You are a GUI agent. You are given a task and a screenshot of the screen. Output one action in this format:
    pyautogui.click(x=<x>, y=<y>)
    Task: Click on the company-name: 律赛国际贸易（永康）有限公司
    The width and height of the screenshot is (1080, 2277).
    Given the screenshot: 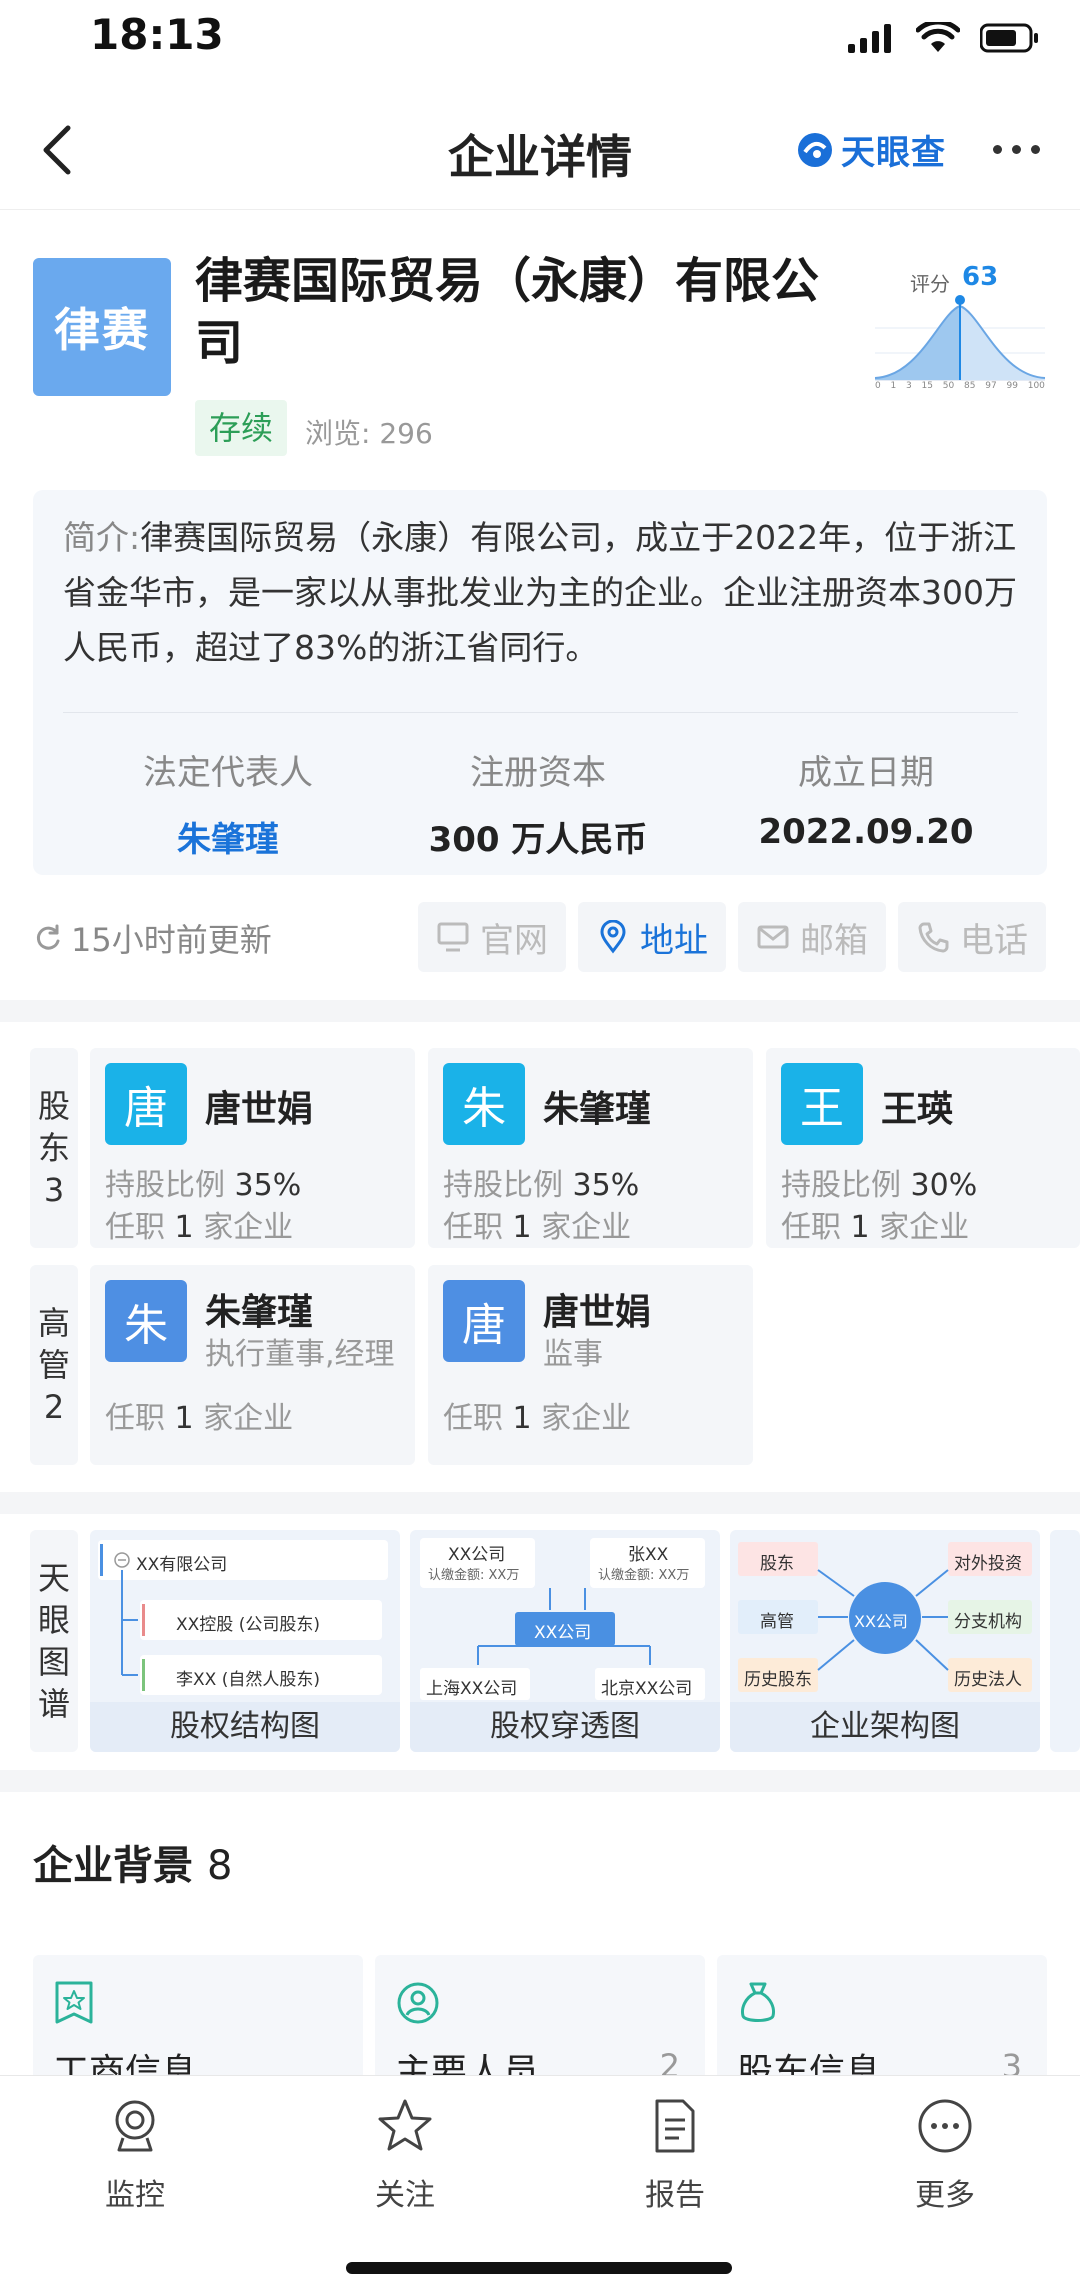 What is the action you would take?
    pyautogui.click(x=507, y=312)
    